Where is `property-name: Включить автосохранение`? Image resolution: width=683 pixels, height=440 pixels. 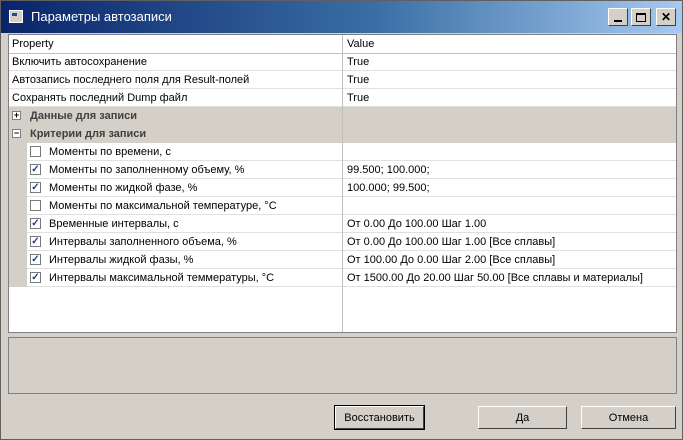 property-name: Включить автосохранение is located at coordinates (80, 62).